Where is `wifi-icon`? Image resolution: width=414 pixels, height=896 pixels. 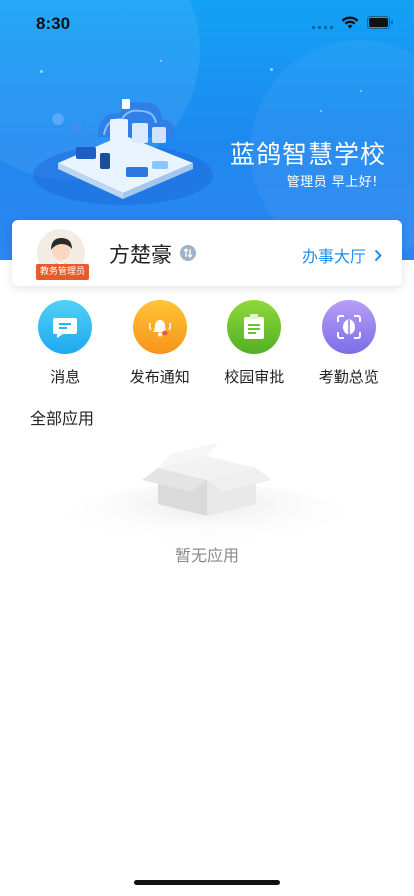 wifi-icon is located at coordinates (350, 22).